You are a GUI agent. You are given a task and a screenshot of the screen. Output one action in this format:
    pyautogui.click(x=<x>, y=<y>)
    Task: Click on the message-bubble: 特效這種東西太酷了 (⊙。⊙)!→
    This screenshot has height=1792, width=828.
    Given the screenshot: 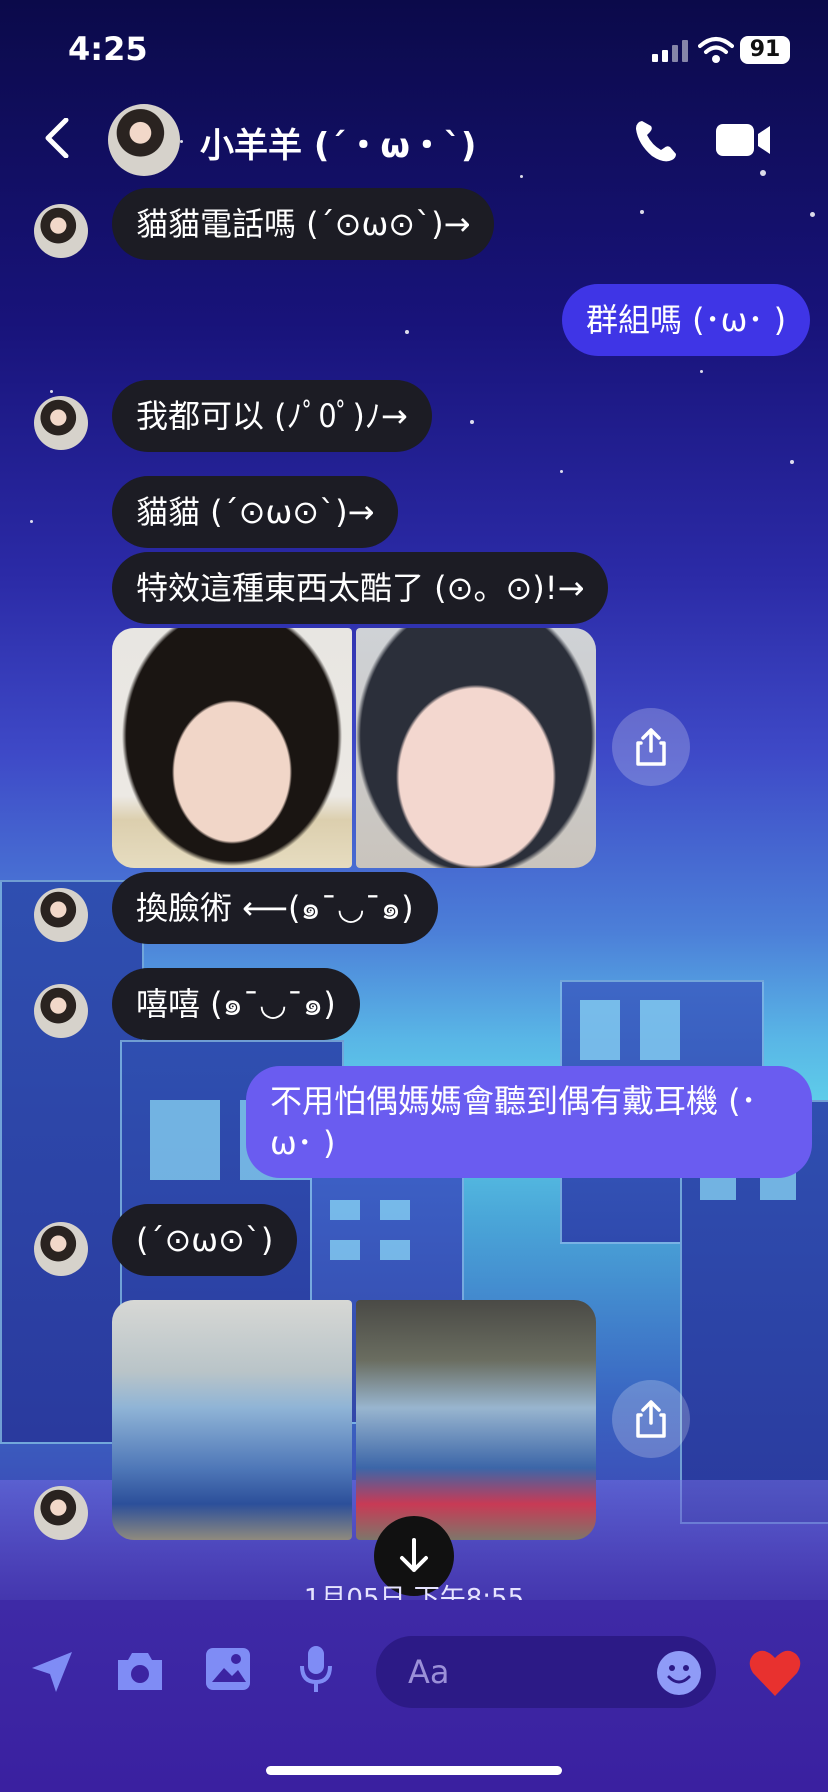 What is the action you would take?
    pyautogui.click(x=360, y=588)
    